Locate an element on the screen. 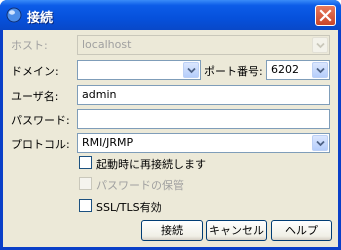 This screenshot has height=250, width=341. port-combobox: 6202 is located at coordinates (298, 70).